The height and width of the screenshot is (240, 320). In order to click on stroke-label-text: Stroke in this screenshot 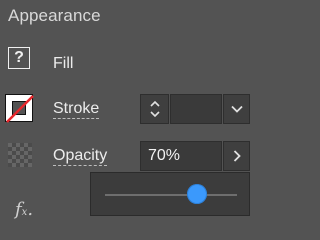, I will do `click(76, 109)`.